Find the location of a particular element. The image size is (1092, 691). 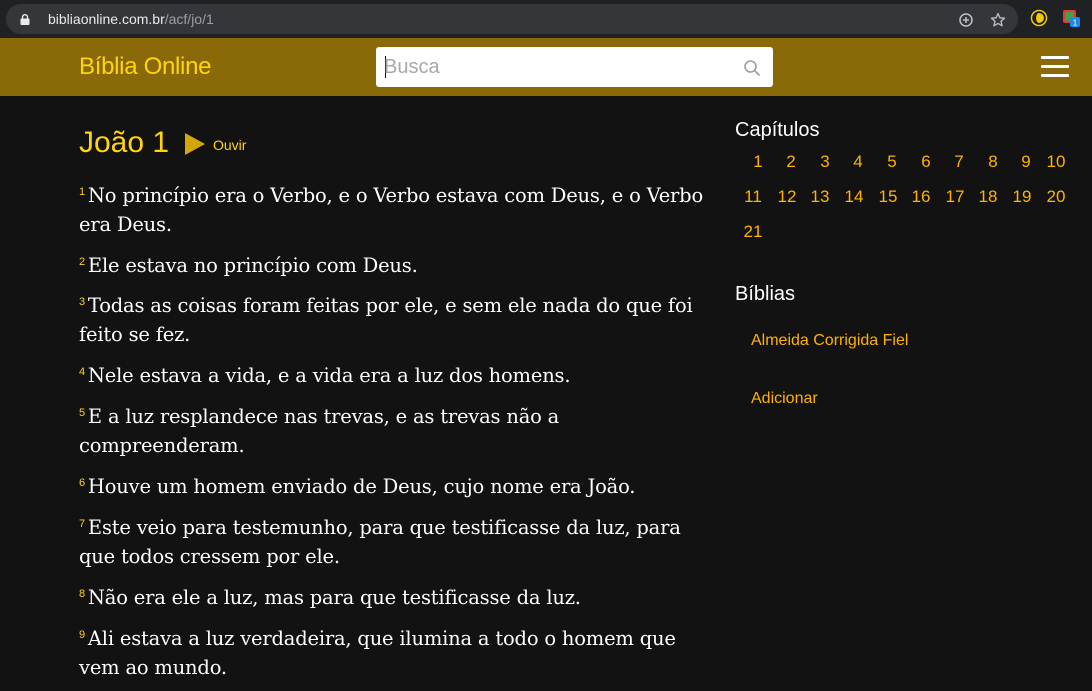

site-logo-link: Bíblia Online is located at coordinates (145, 67).